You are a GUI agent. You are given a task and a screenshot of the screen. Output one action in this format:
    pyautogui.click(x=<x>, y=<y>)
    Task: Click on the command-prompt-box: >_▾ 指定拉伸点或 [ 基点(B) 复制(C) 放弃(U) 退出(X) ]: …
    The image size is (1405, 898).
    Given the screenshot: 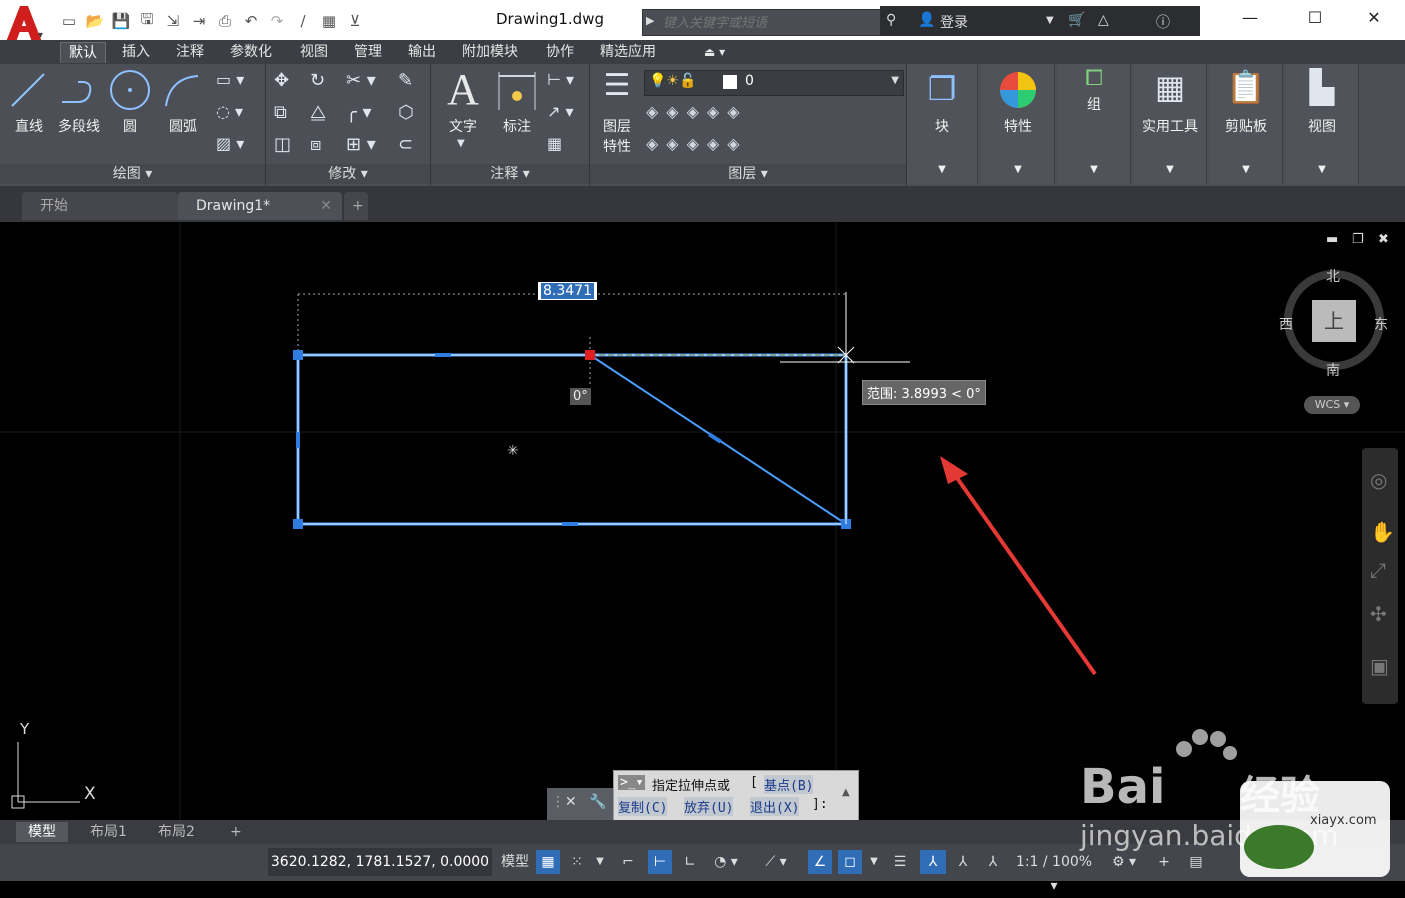 What is the action you would take?
    pyautogui.click(x=736, y=796)
    